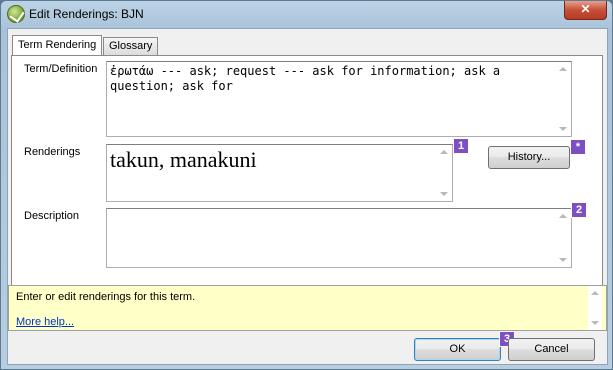 The width and height of the screenshot is (613, 370). I want to click on renderings-value: takun, manakuni, so click(183, 159).